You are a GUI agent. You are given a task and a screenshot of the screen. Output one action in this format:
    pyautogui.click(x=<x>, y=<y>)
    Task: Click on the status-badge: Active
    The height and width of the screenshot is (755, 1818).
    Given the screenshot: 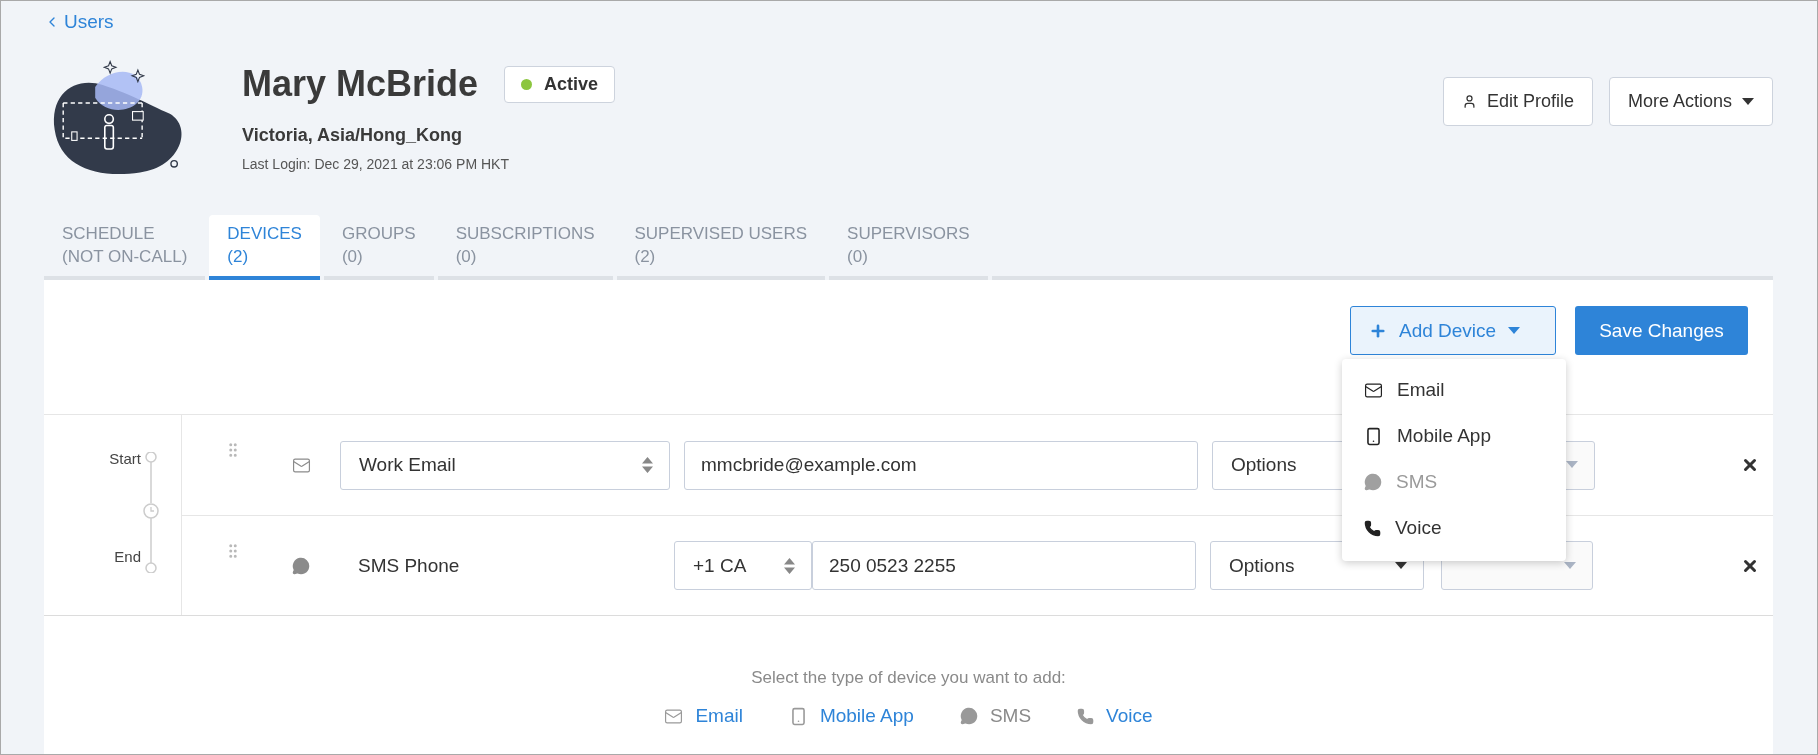 What is the action you would take?
    pyautogui.click(x=560, y=84)
    